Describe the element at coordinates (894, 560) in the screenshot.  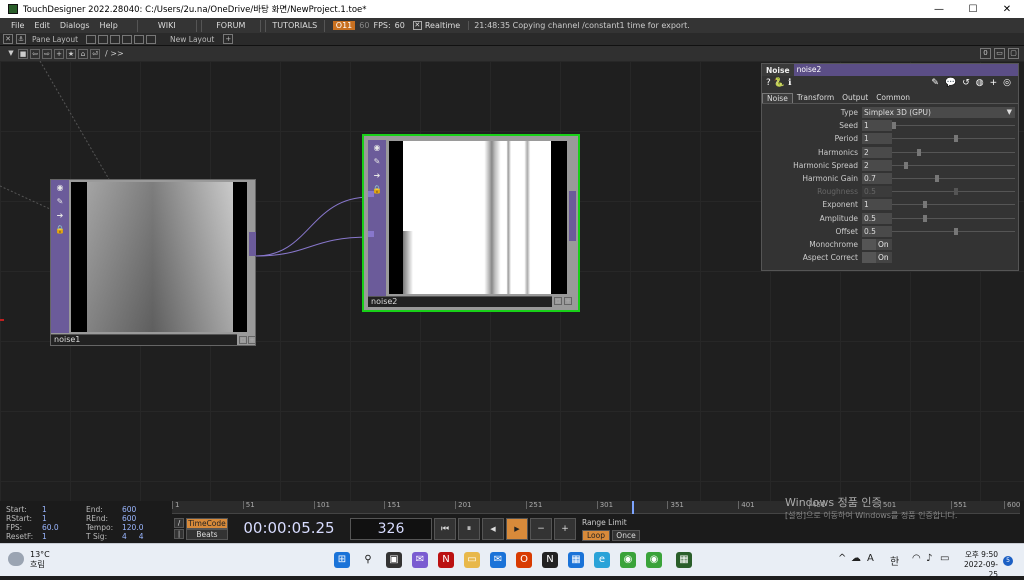
I see `ime-mode: 한` at that location.